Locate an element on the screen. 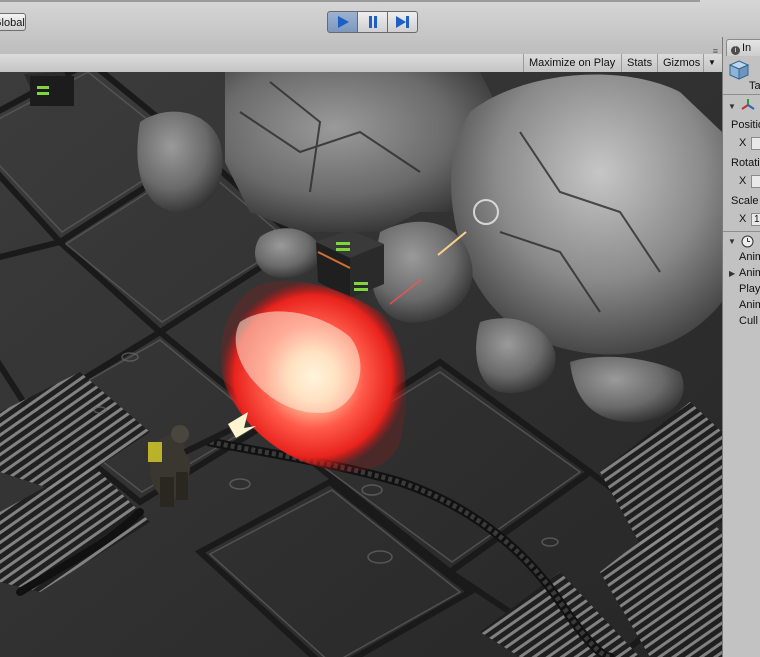  scale-x-field: 1 is located at coordinates (755, 219).